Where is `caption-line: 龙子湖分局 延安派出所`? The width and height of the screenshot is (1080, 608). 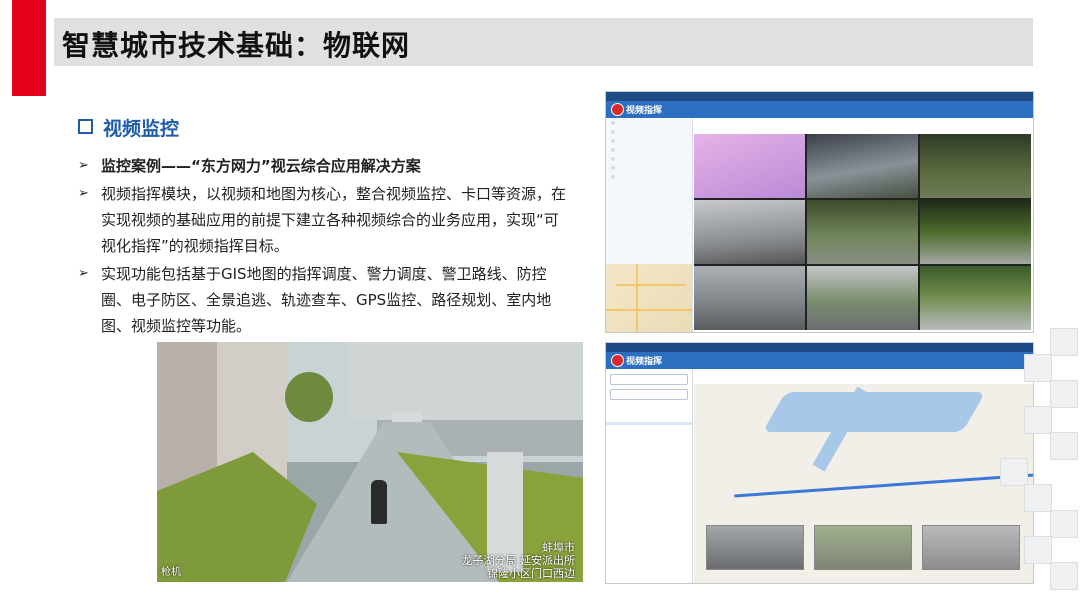
caption-line: 龙子湖分局 延安派出所 is located at coordinates (518, 560).